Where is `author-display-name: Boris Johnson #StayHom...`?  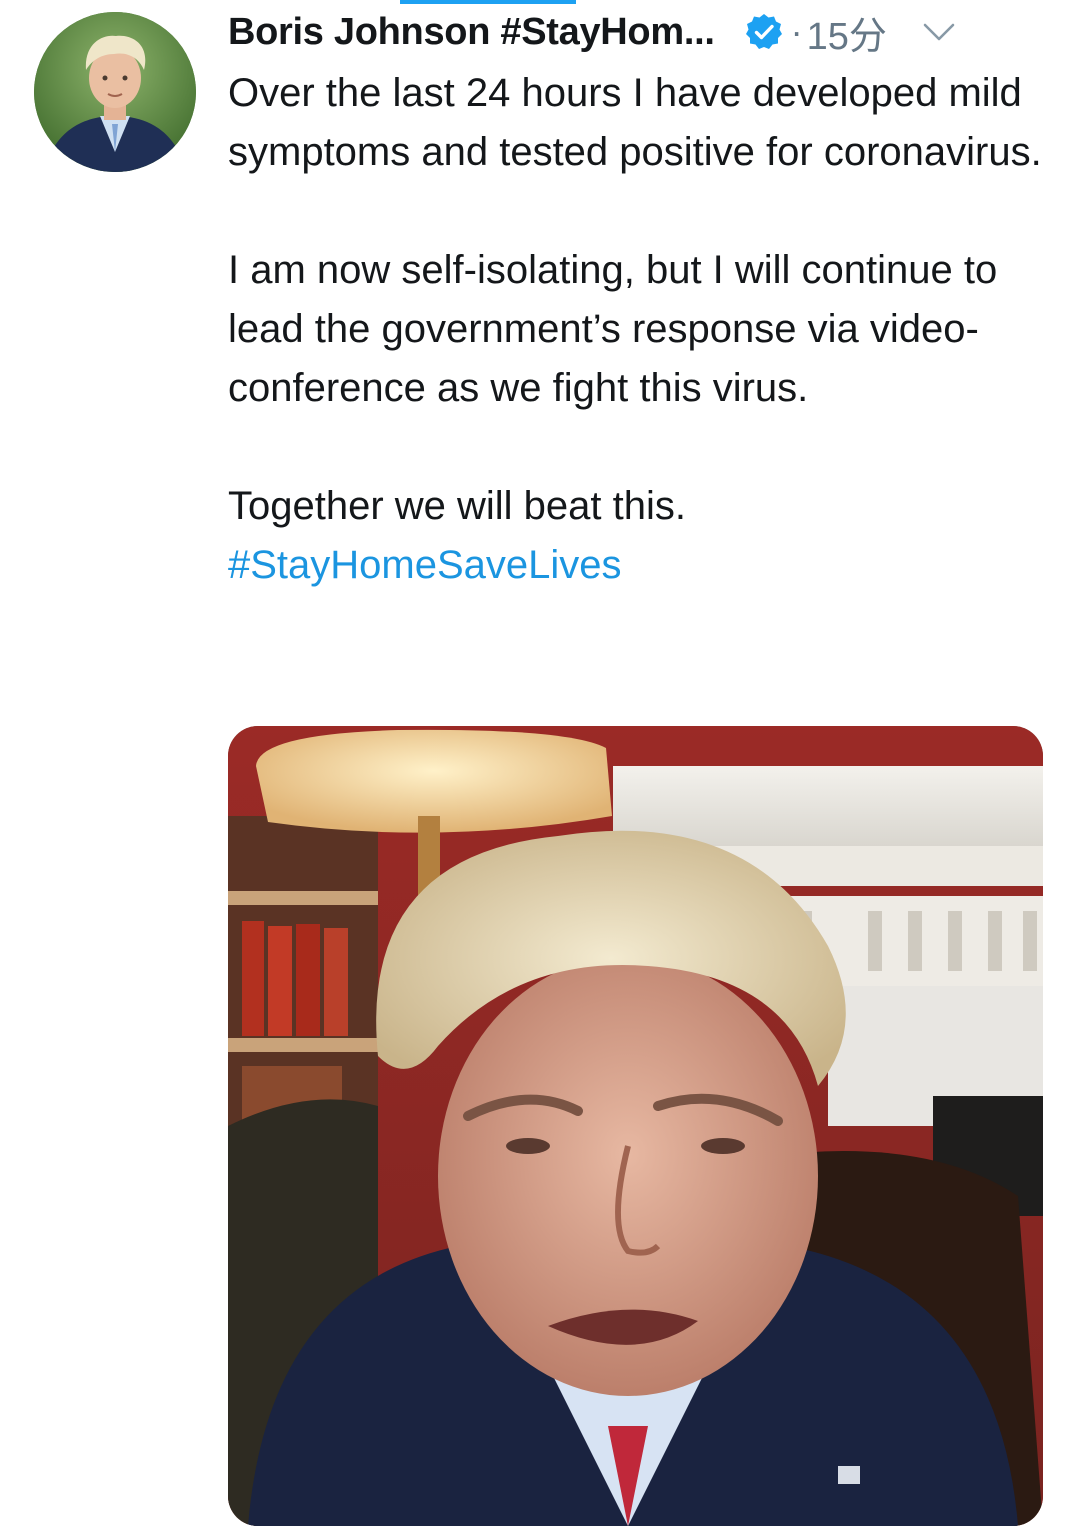
author-display-name: Boris Johnson #StayHom... is located at coordinates (471, 32).